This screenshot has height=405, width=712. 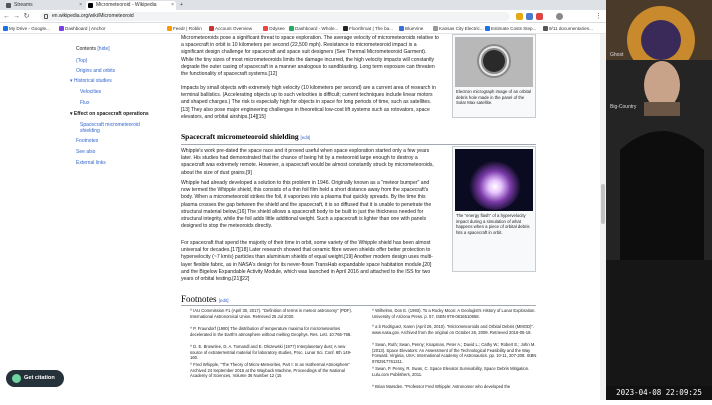 I want to click on url-field: en.wikipedia.org/wiki/Micrometeoroid, so click(x=275, y=16).